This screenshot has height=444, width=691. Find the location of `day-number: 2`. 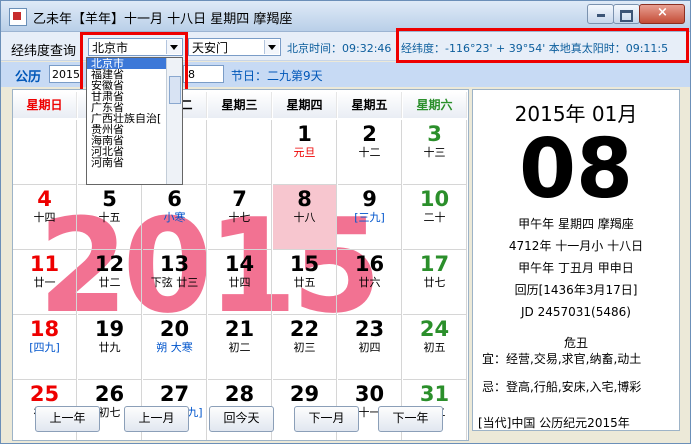

day-number: 2 is located at coordinates (369, 134).